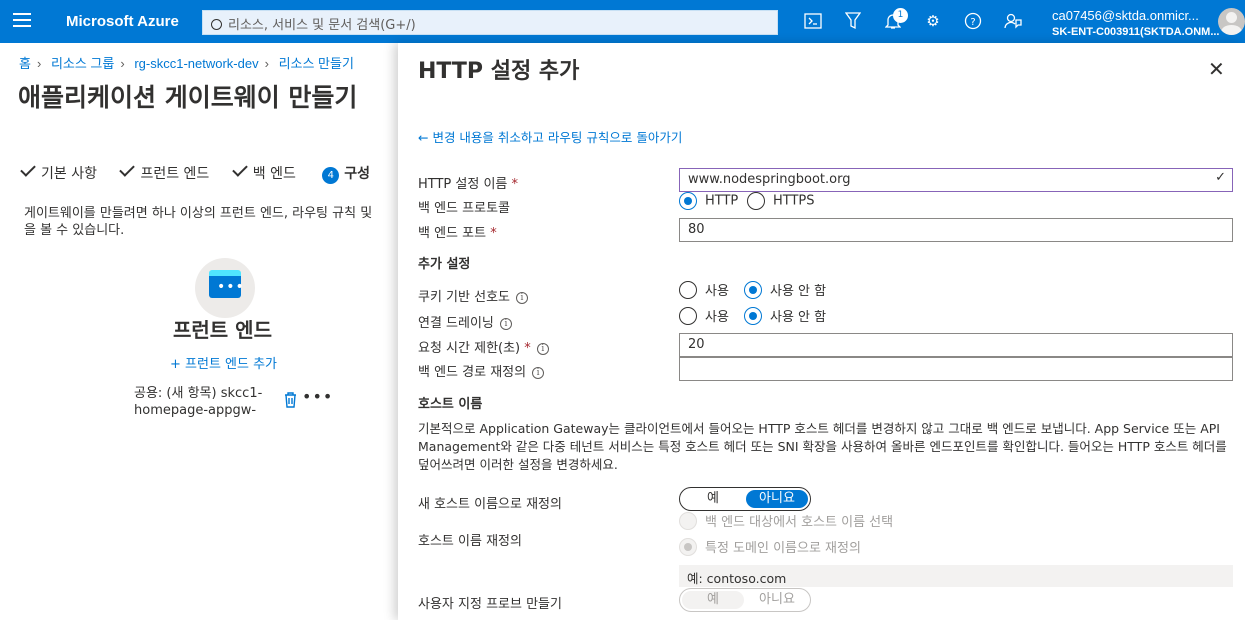  I want to click on step-number: 4, so click(331, 175).